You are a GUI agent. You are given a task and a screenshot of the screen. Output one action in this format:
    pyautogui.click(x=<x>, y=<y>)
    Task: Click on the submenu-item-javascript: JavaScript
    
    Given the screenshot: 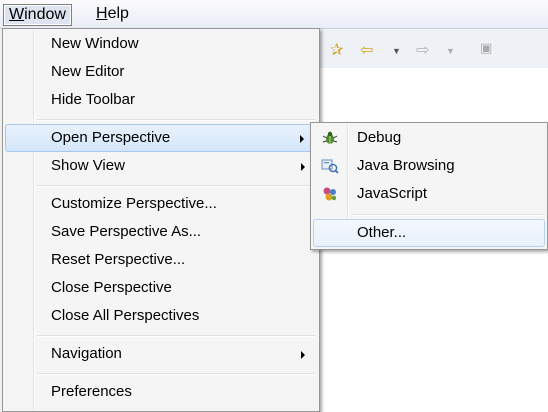 What is the action you would take?
    pyautogui.click(x=429, y=194)
    